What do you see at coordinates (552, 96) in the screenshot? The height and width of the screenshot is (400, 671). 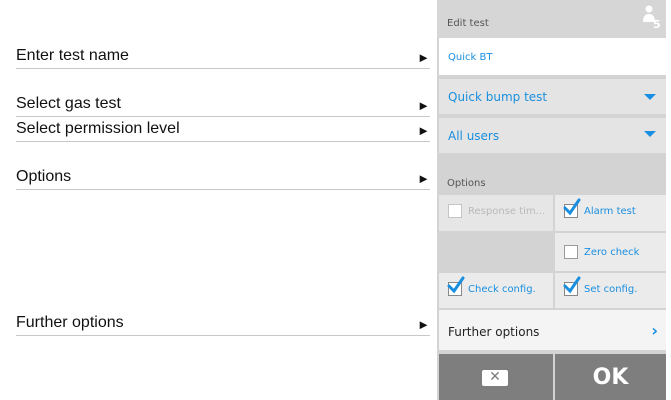 I see `gas-test-select: Quick bump test` at bounding box center [552, 96].